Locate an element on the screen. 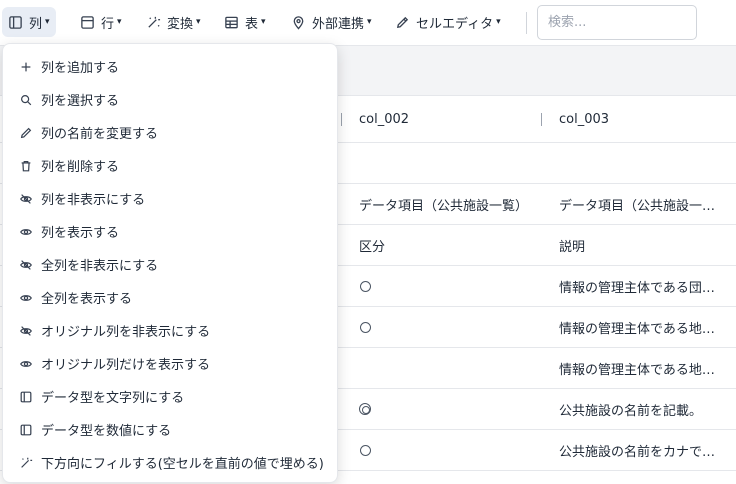 The height and width of the screenshot is (484, 736). menu-item-show-all-columns: 全列を表示する is located at coordinates (170, 297).